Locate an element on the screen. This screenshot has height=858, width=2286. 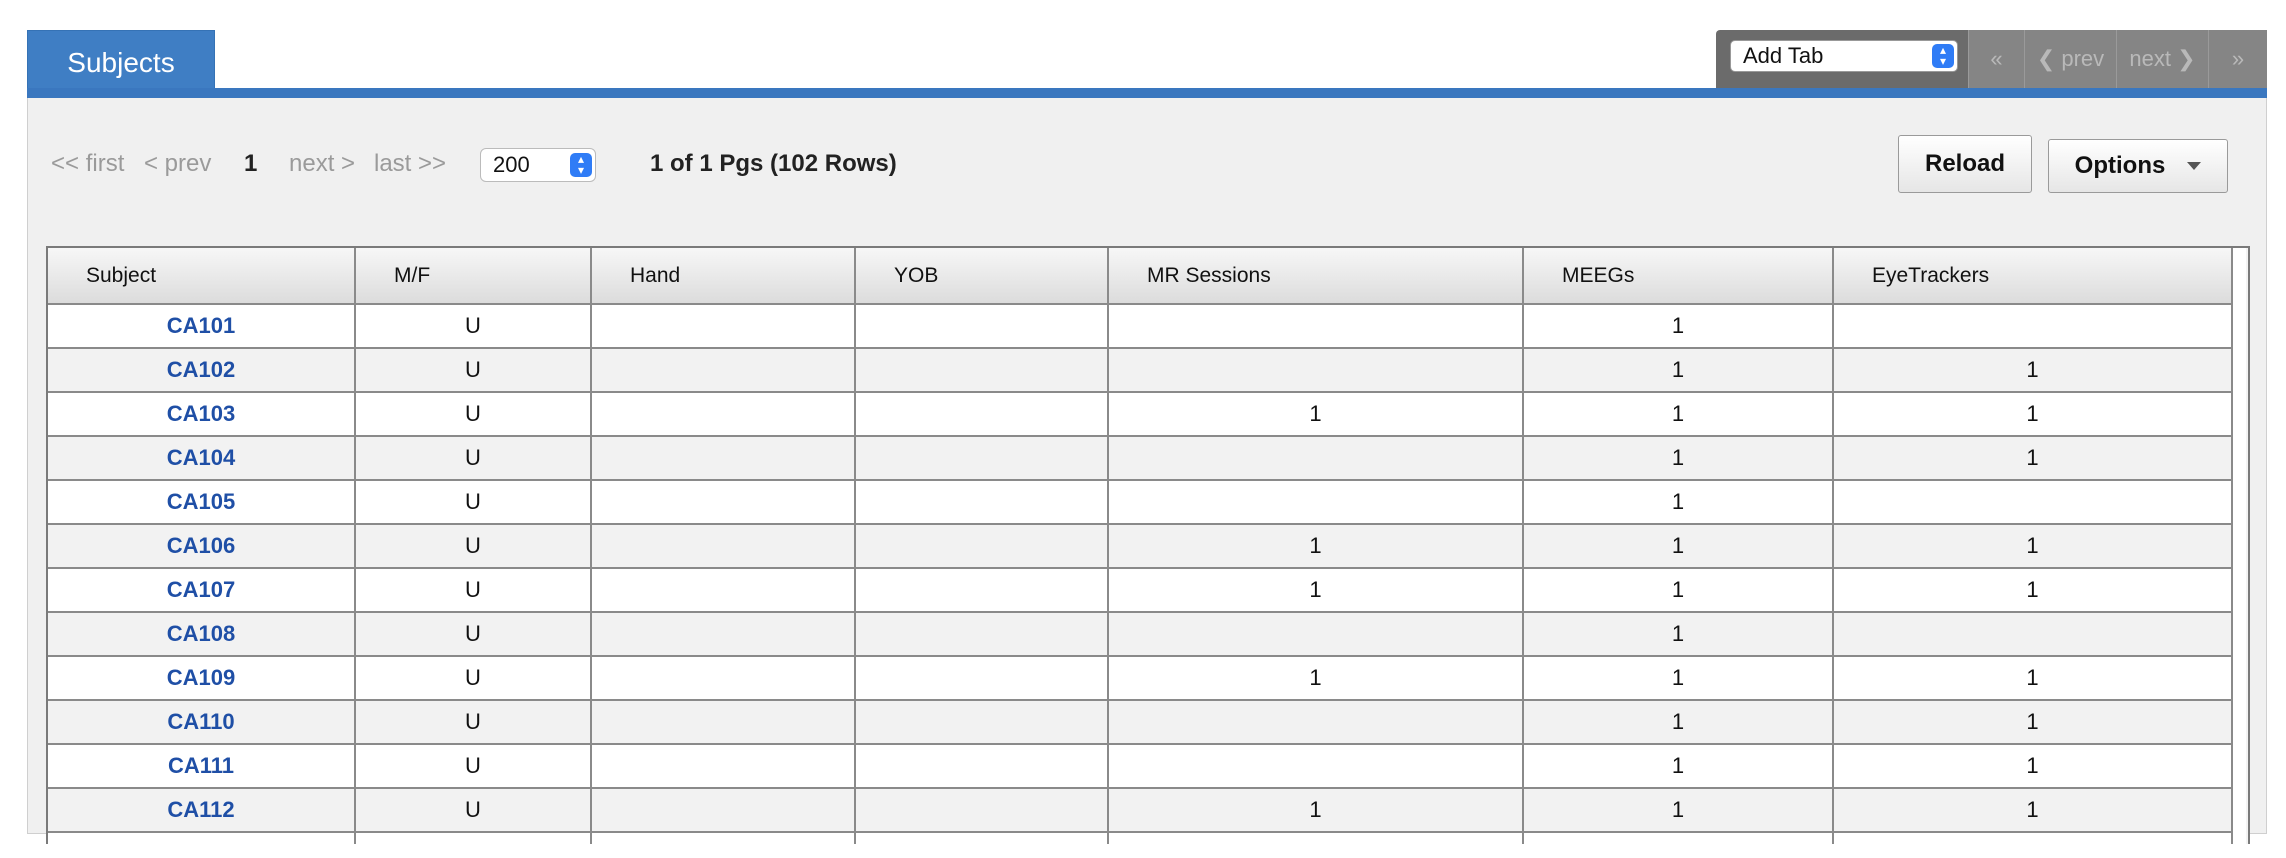
table-row: CA106 U 1 1 1 is located at coordinates (1140, 546).